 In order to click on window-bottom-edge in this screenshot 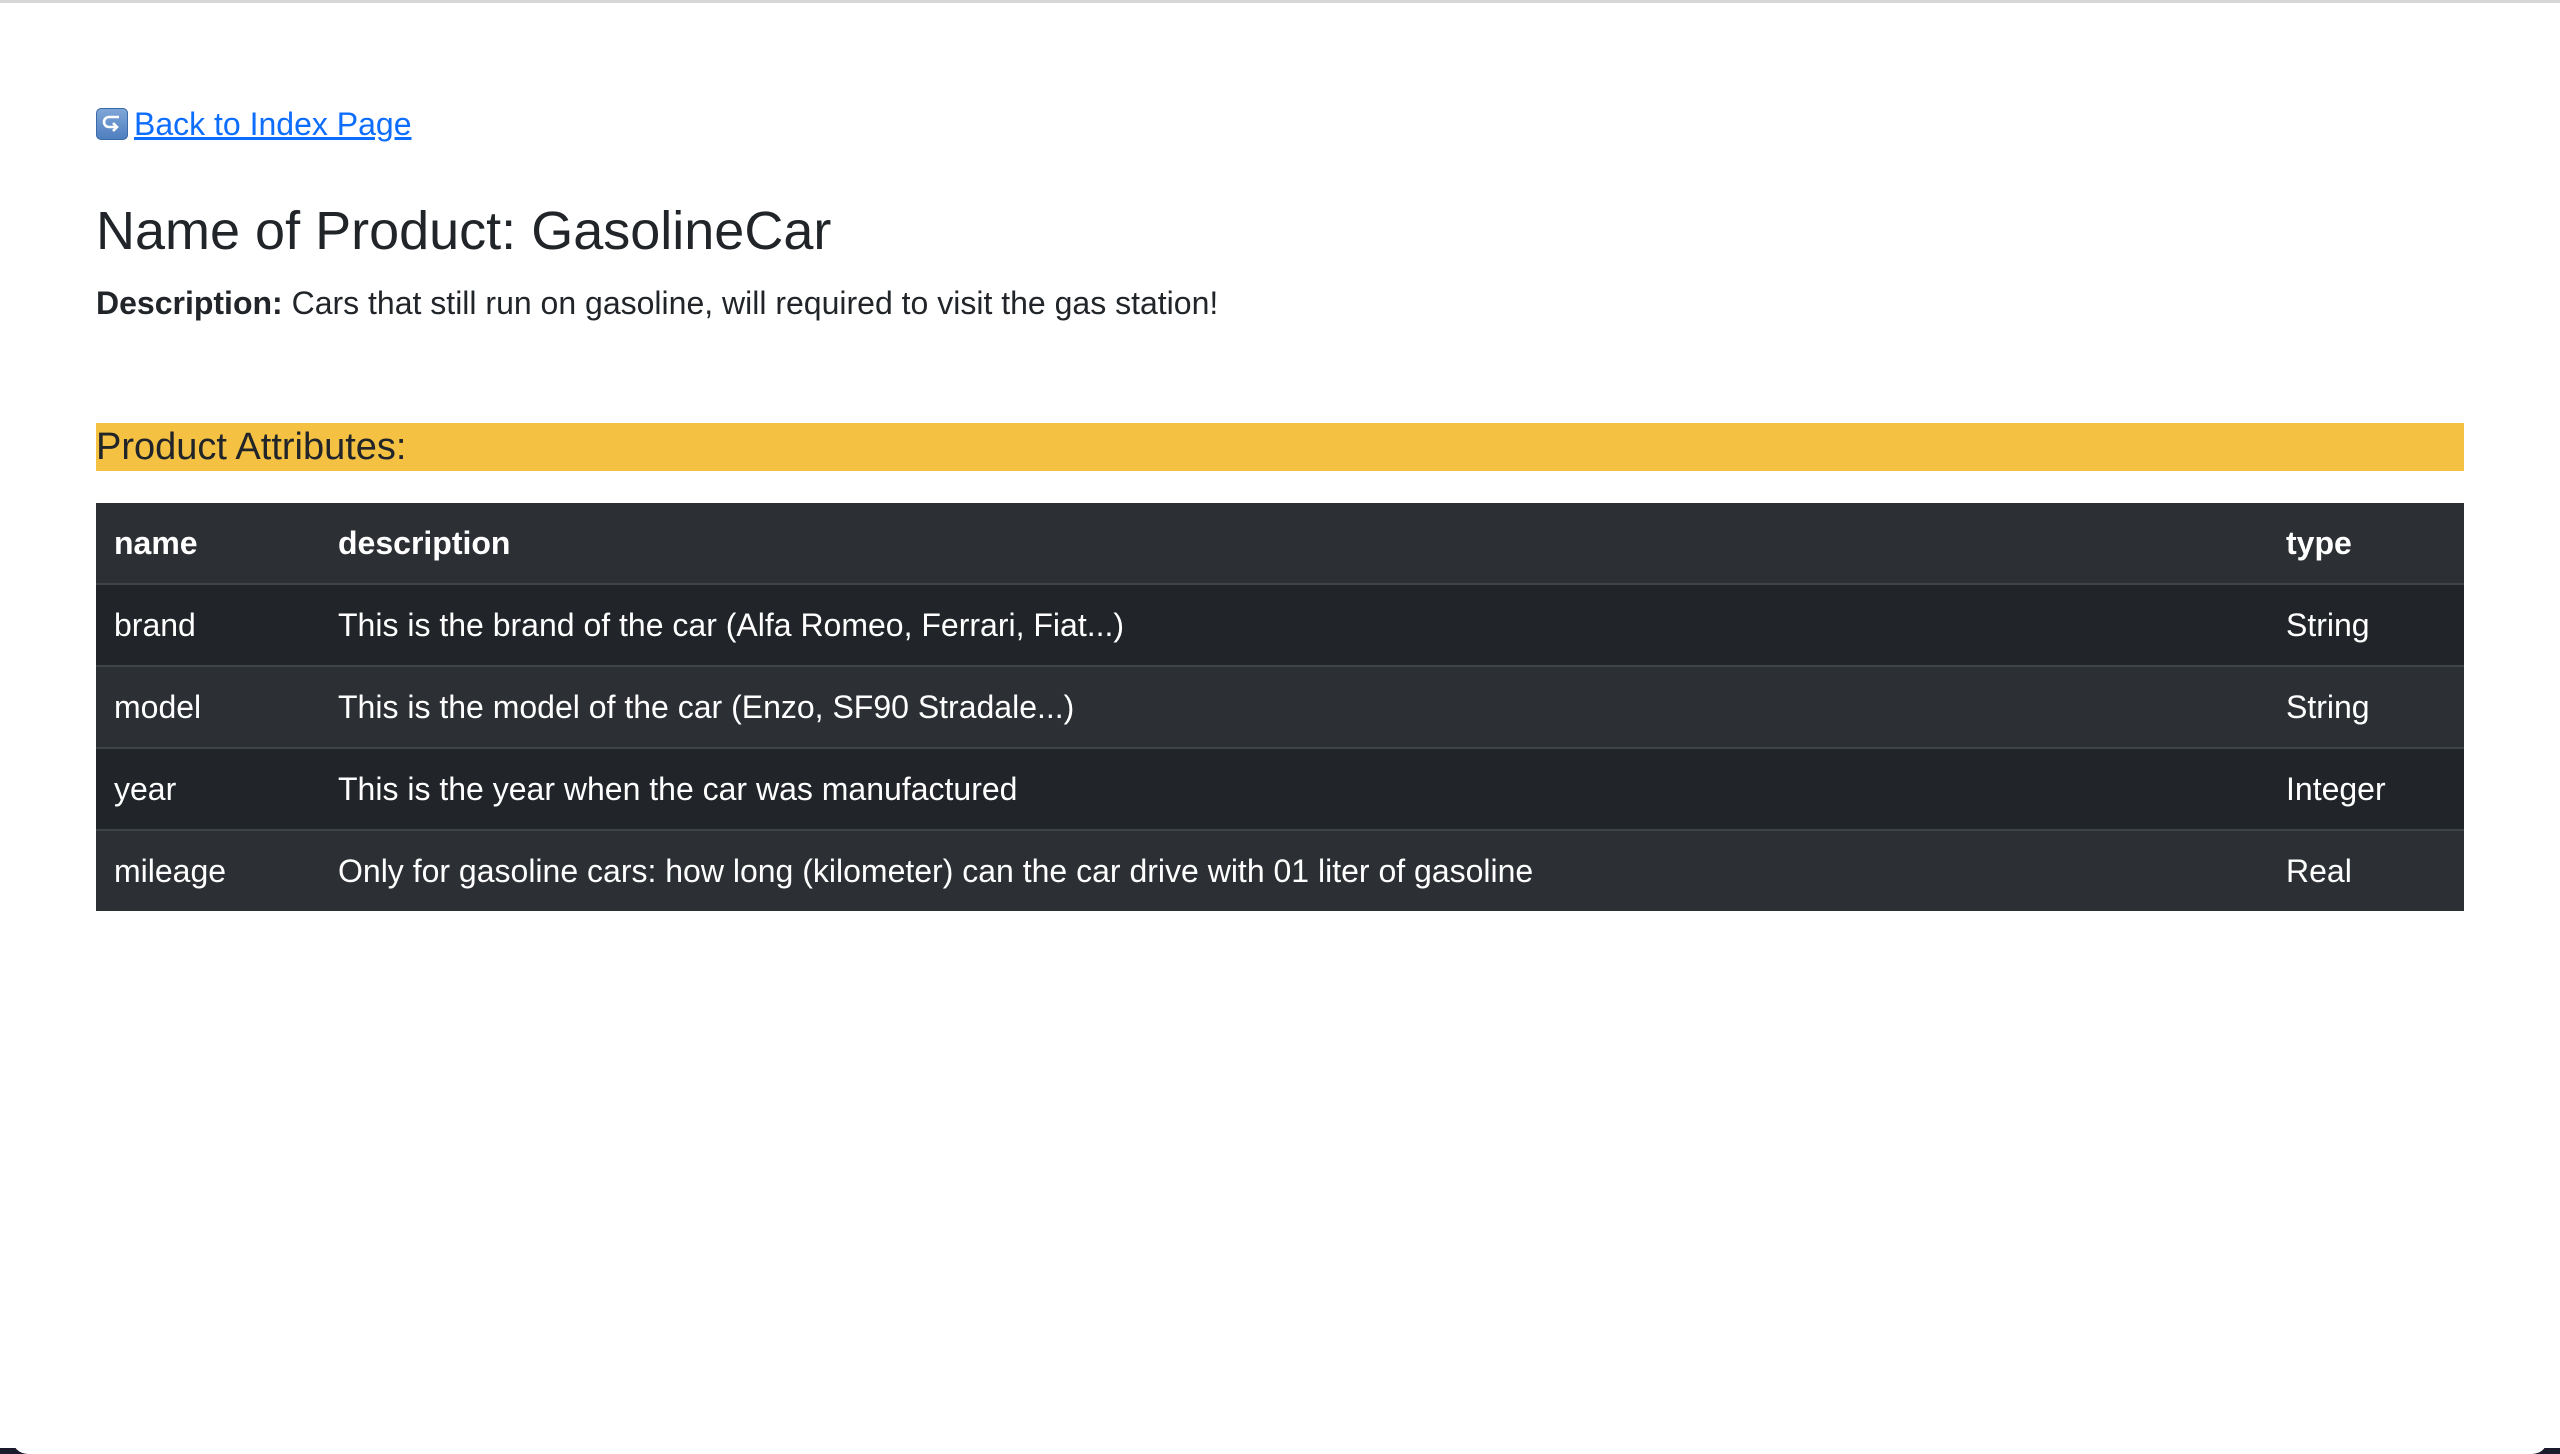, I will do `click(1280, 1446)`.